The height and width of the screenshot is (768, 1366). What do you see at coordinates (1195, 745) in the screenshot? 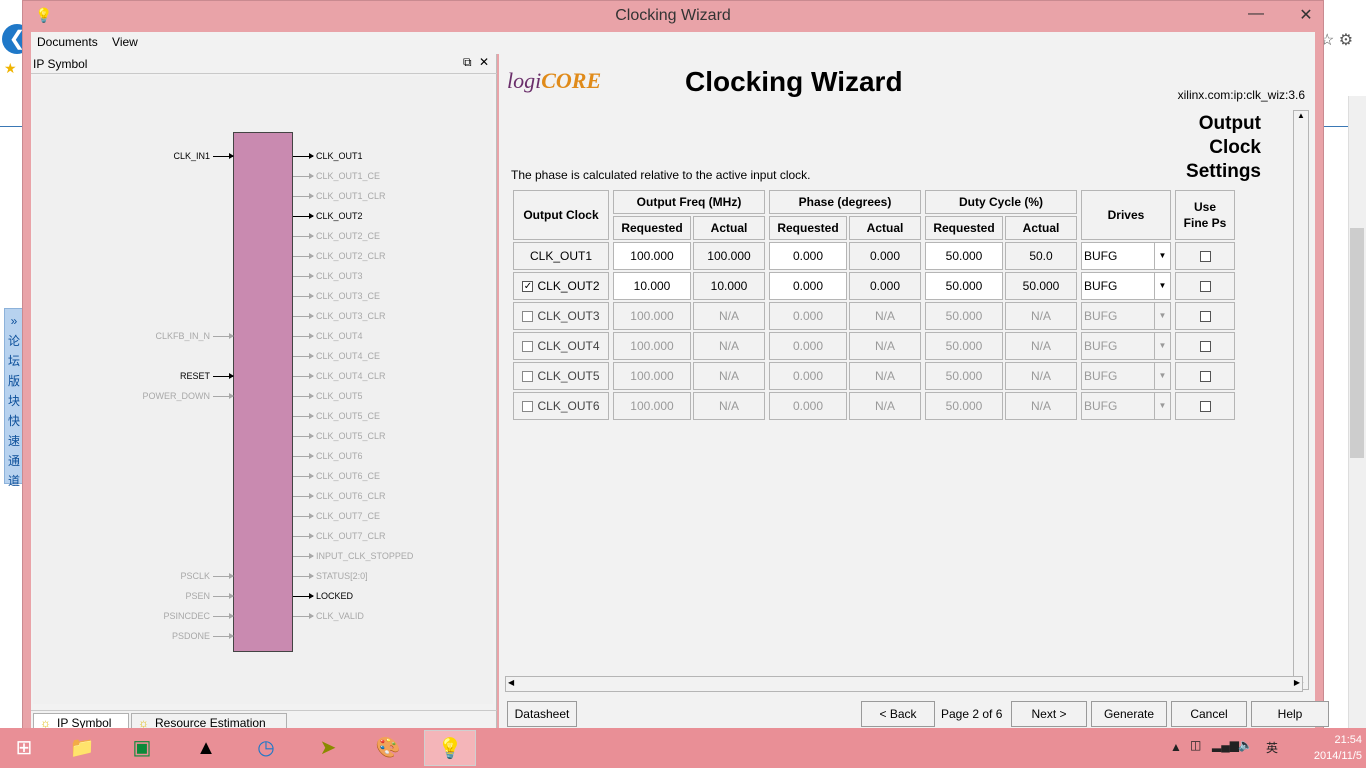
I see `tray-device-icon: ◫` at bounding box center [1195, 745].